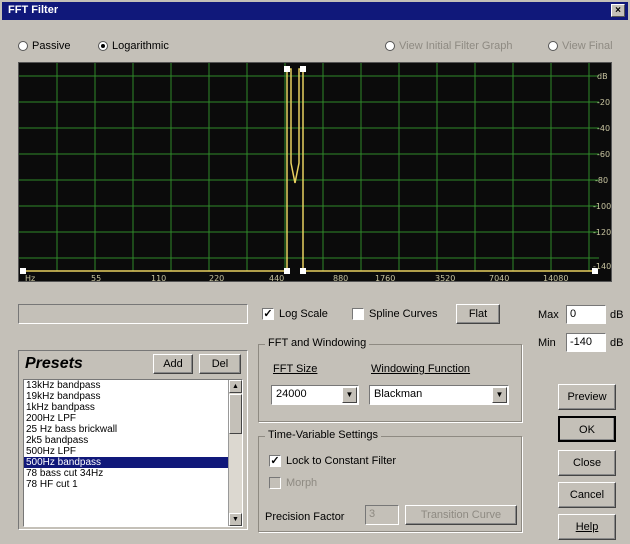 The width and height of the screenshot is (630, 544). I want to click on passive-radio: Passive, so click(44, 46).